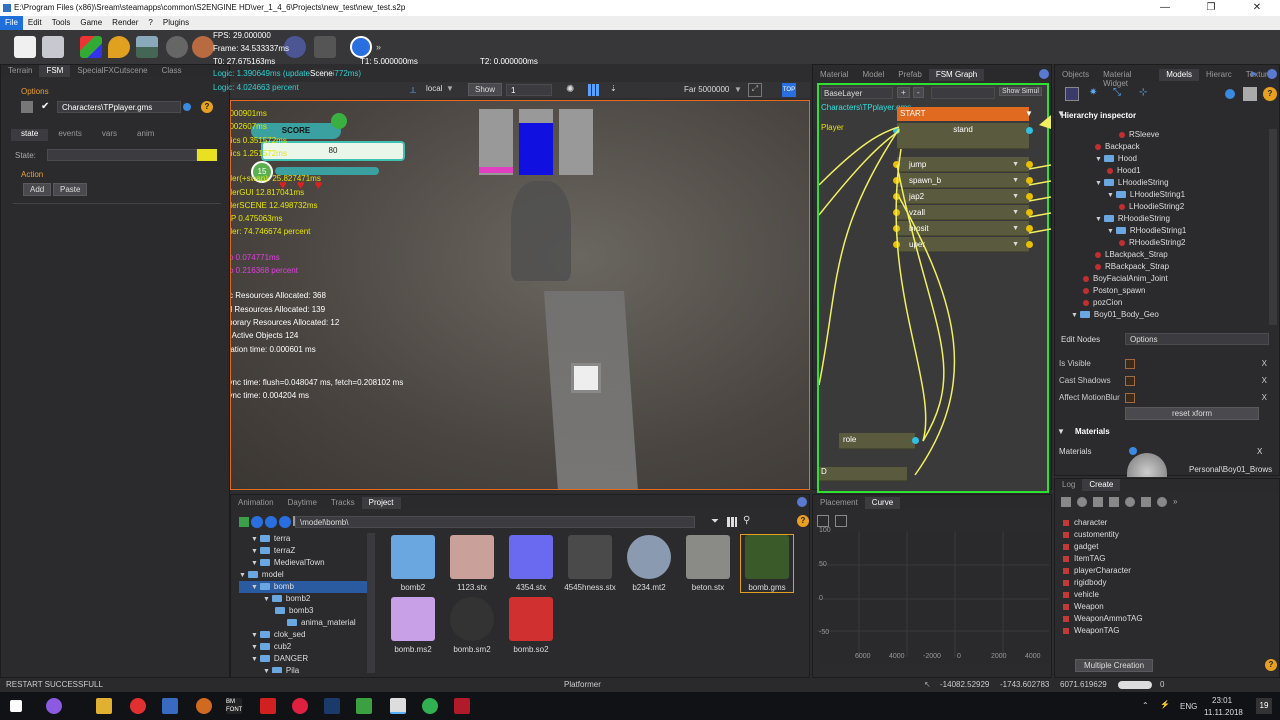  I want to click on fsm-file-field: Characters\TPplayer.gms, so click(119, 107).